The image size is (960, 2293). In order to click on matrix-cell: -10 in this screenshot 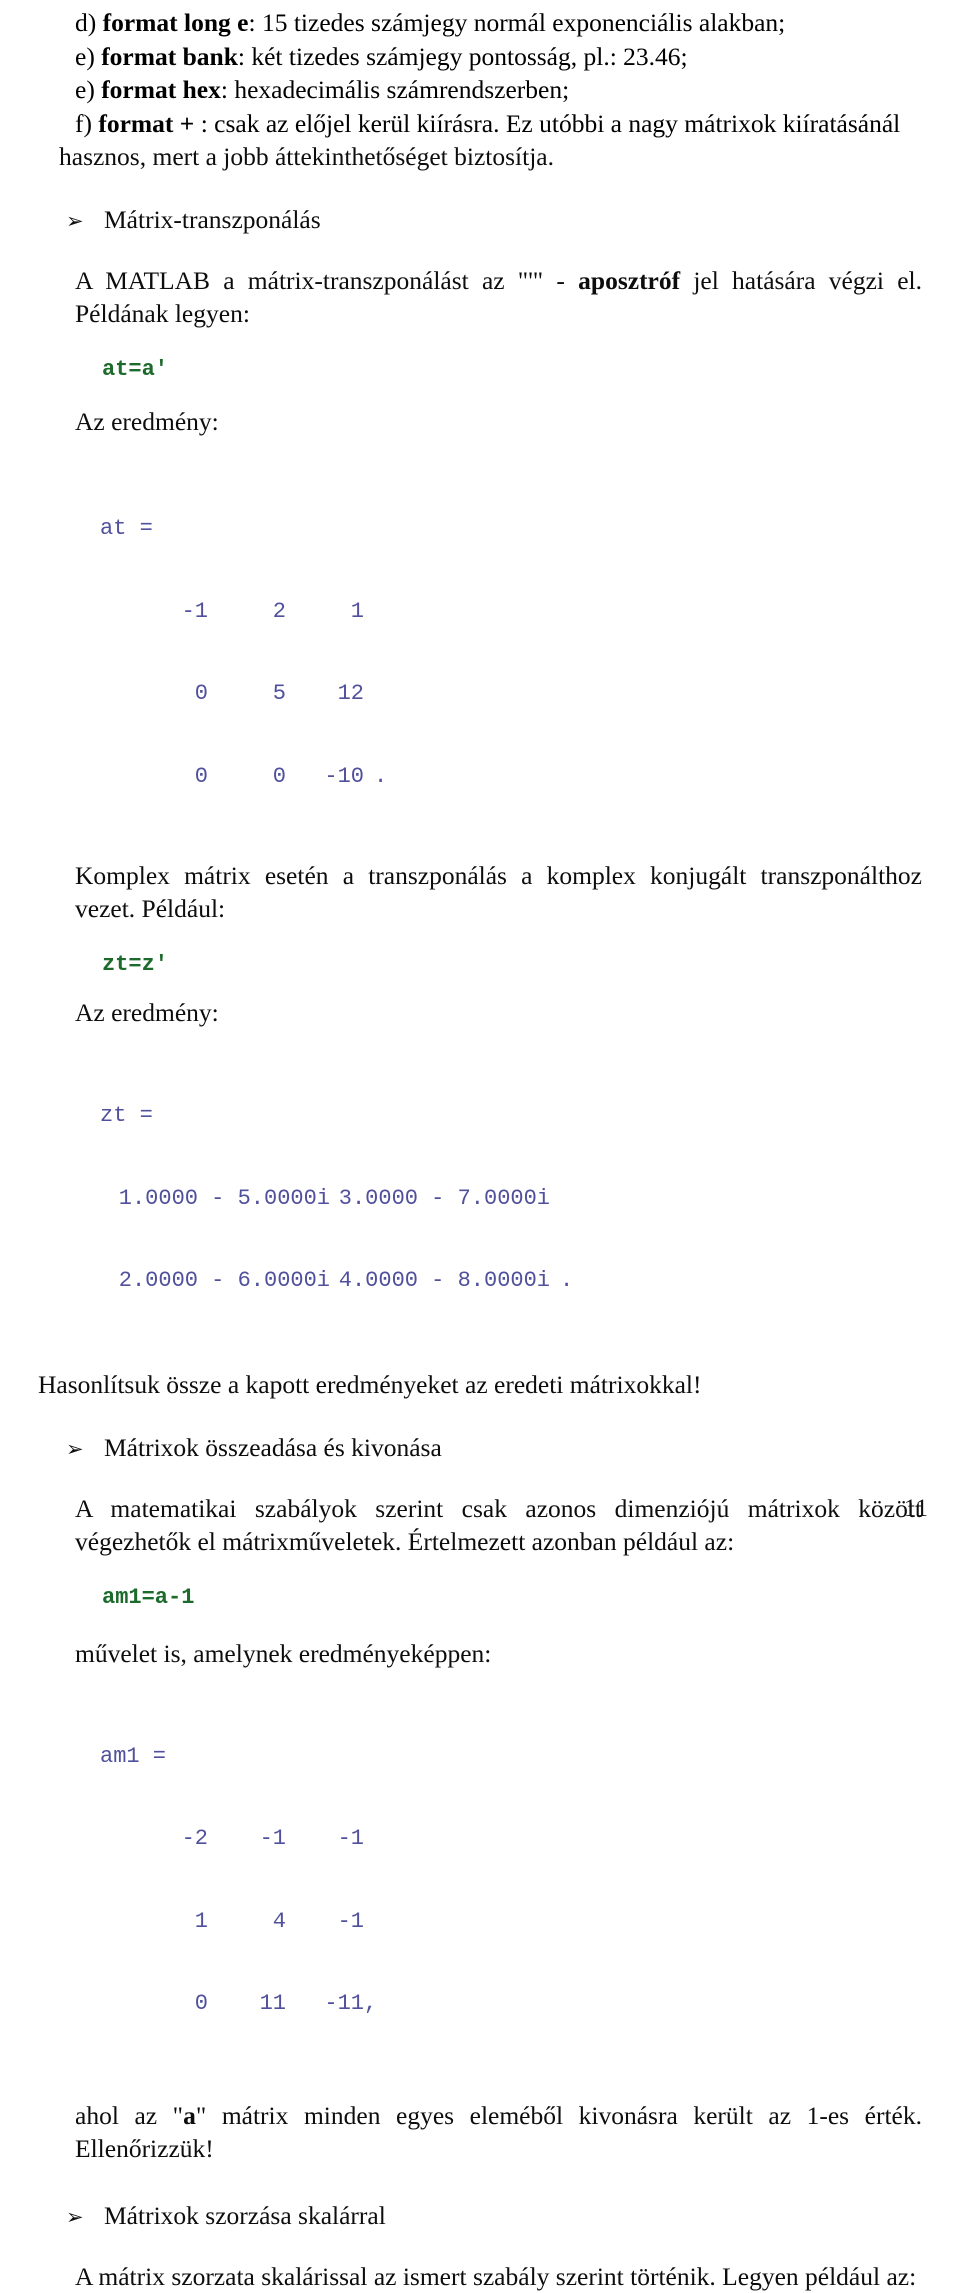, I will do `click(344, 776)`.